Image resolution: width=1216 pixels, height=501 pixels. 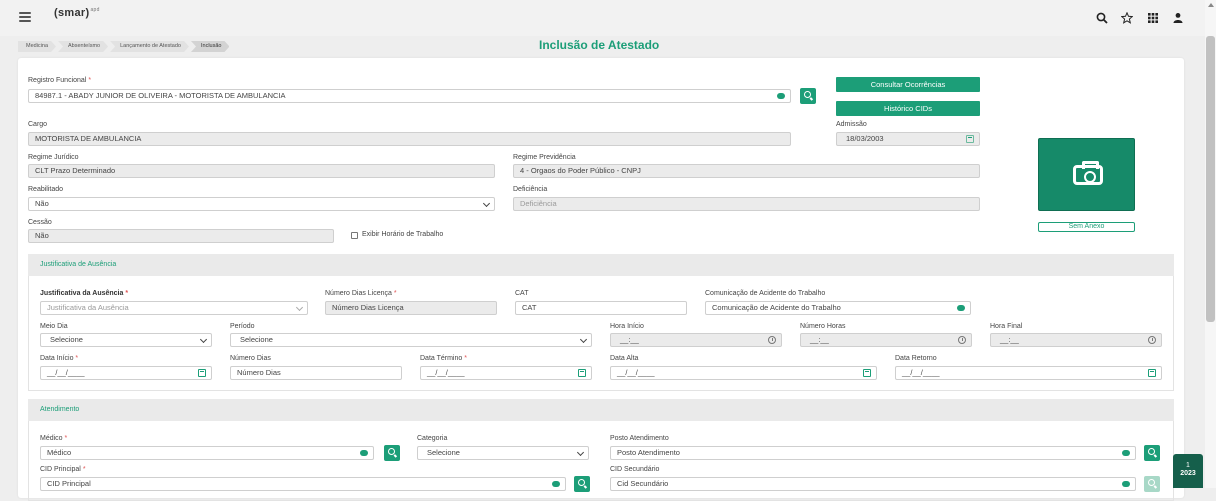 What do you see at coordinates (582, 484) in the screenshot?
I see `search-cid-principal-button` at bounding box center [582, 484].